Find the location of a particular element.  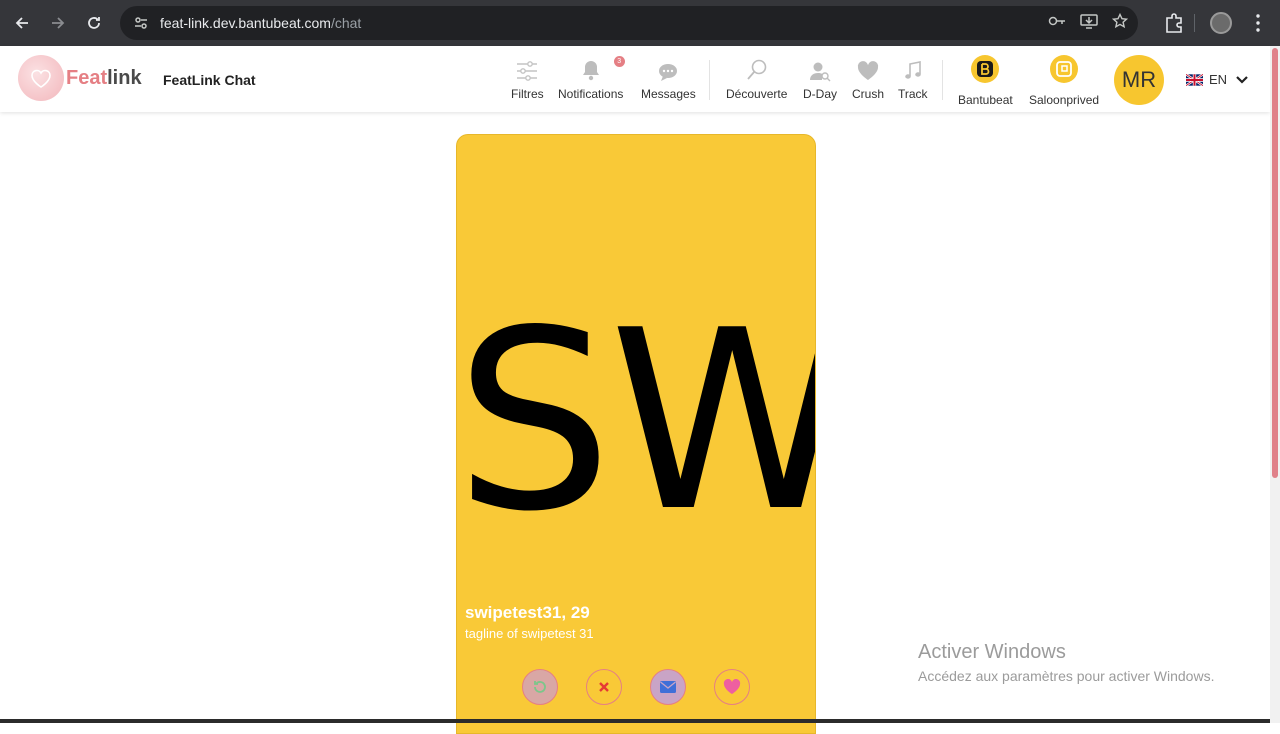

card-actions is located at coordinates (636, 687).